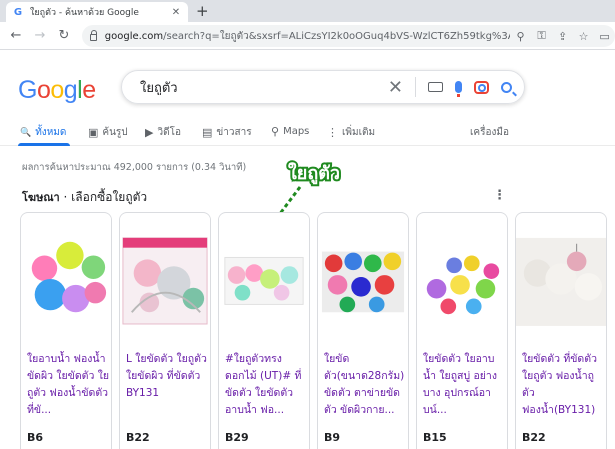 The height and width of the screenshot is (449, 615). What do you see at coordinates (435, 87) in the screenshot?
I see `keyboard-icon` at bounding box center [435, 87].